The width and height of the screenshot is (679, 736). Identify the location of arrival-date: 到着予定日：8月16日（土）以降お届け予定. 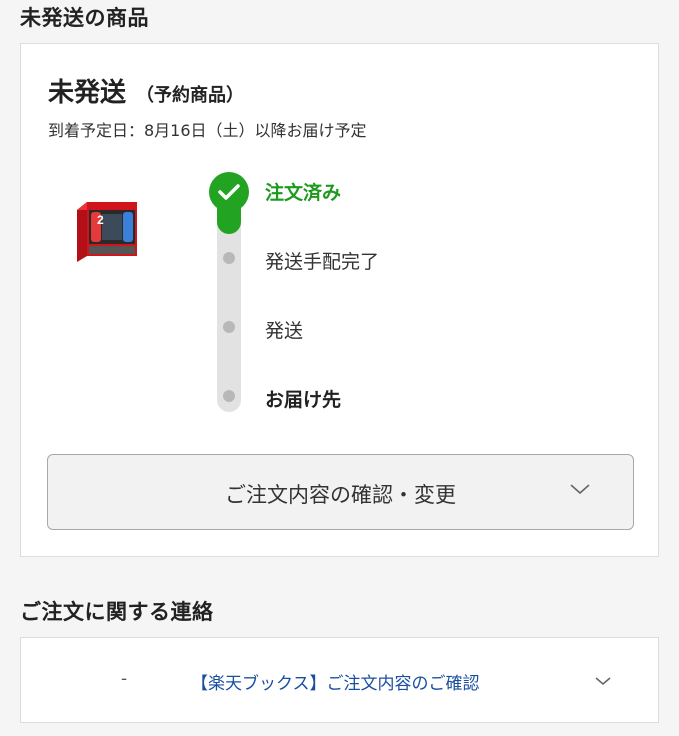
(207, 130).